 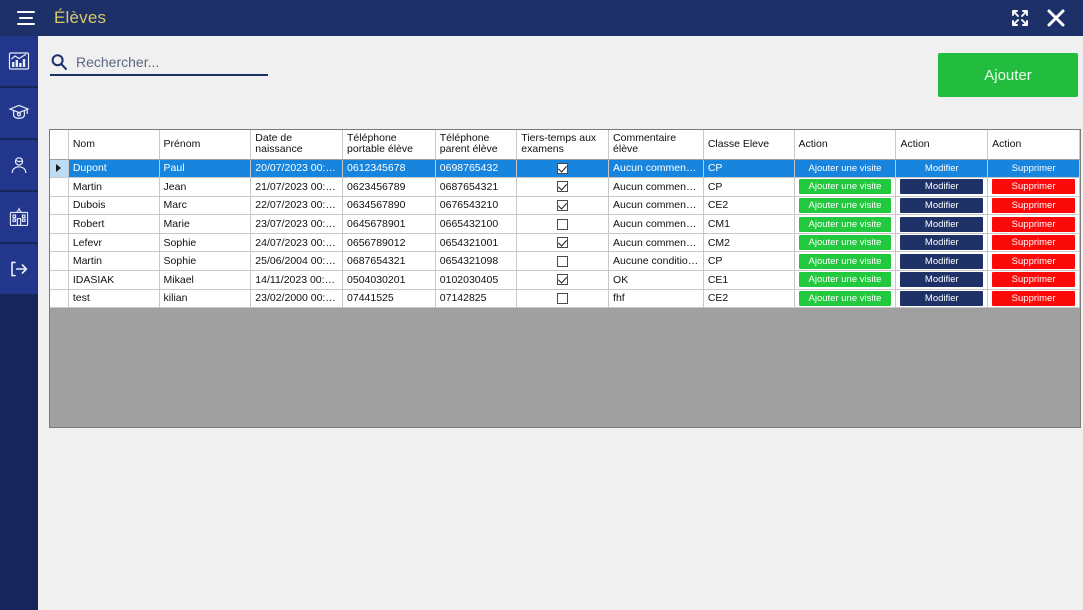 What do you see at coordinates (19, 218) in the screenshot?
I see `sidebar-item-schools` at bounding box center [19, 218].